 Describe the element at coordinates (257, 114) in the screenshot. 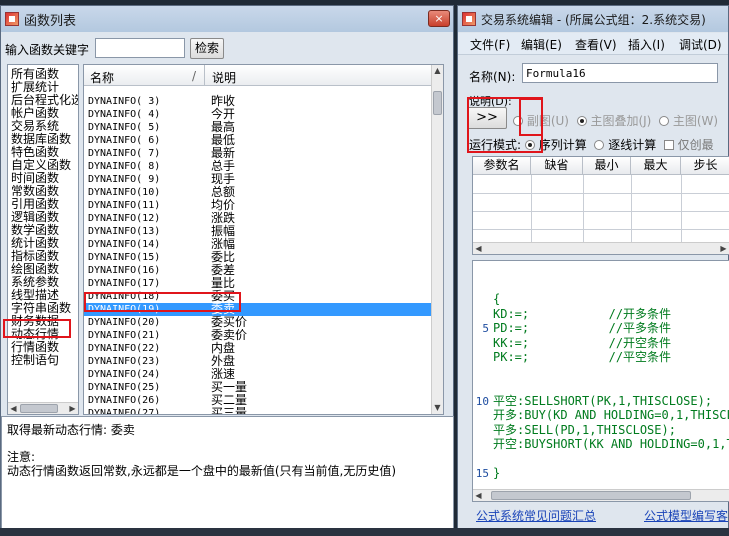

I see `function-row: DYNAINFO( 4) 今开` at that location.